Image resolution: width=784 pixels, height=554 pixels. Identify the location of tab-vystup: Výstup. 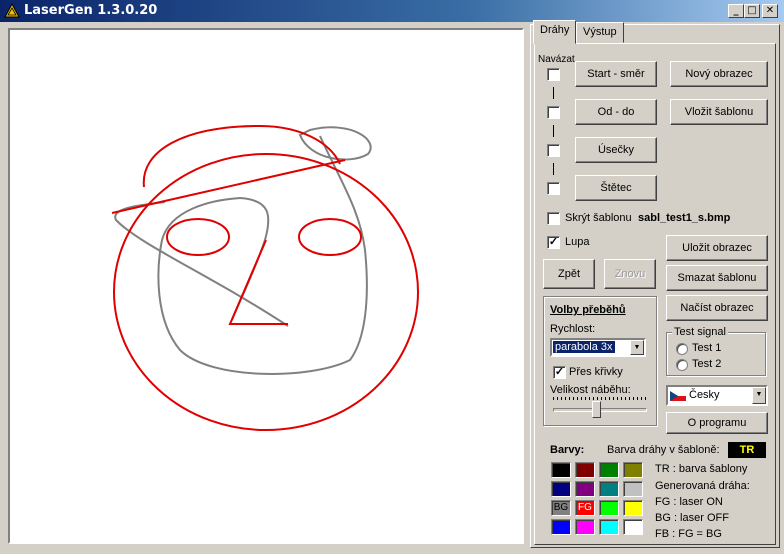
(600, 32).